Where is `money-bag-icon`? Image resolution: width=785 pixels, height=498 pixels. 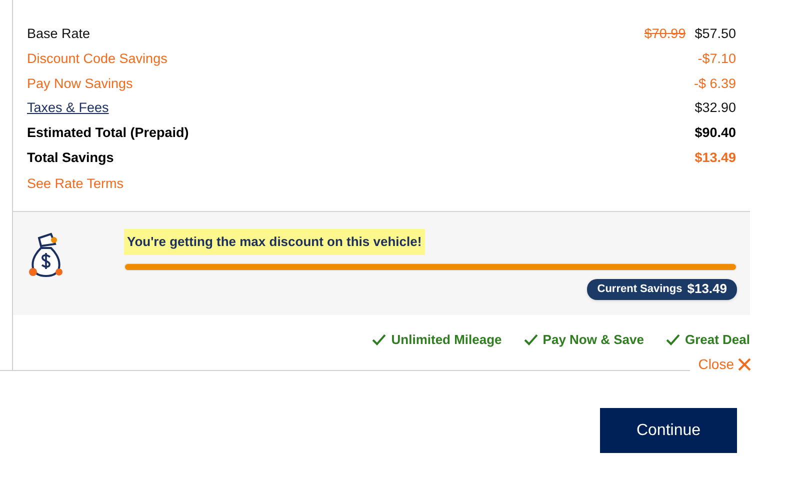 money-bag-icon is located at coordinates (46, 255).